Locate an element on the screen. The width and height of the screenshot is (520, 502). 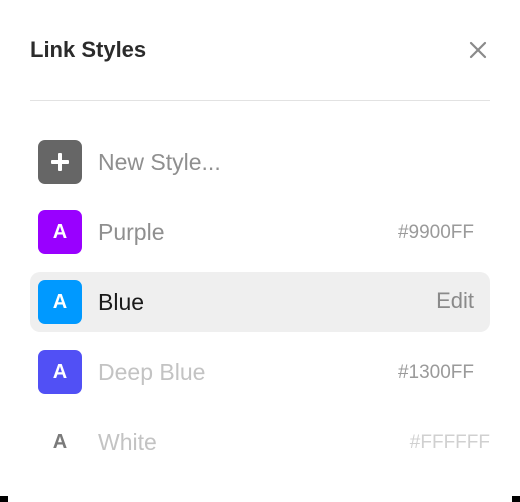
corner-mark-left is located at coordinates (4, 499).